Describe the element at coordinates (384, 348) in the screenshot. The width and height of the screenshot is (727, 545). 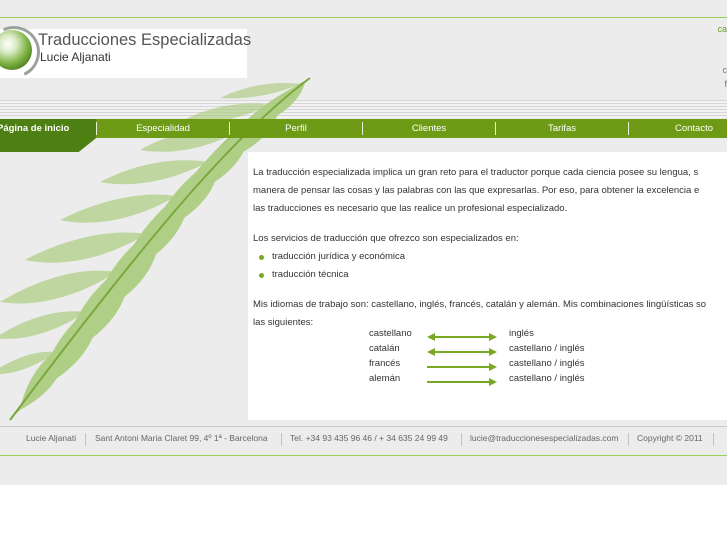
I see `pair-source: catalán` at that location.